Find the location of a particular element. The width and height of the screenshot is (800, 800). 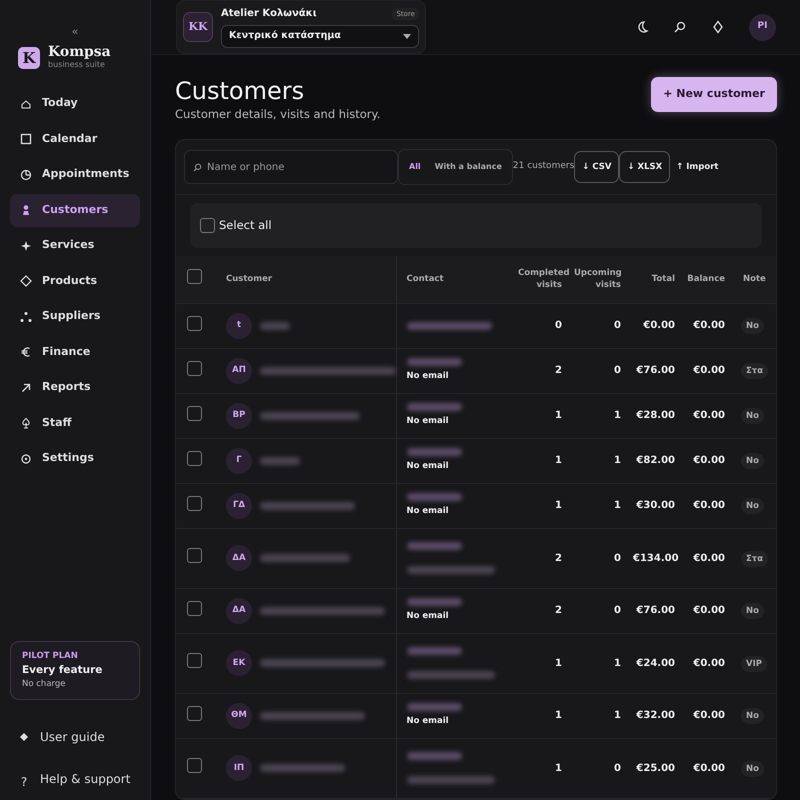

store-avatar: KK is located at coordinates (198, 27).